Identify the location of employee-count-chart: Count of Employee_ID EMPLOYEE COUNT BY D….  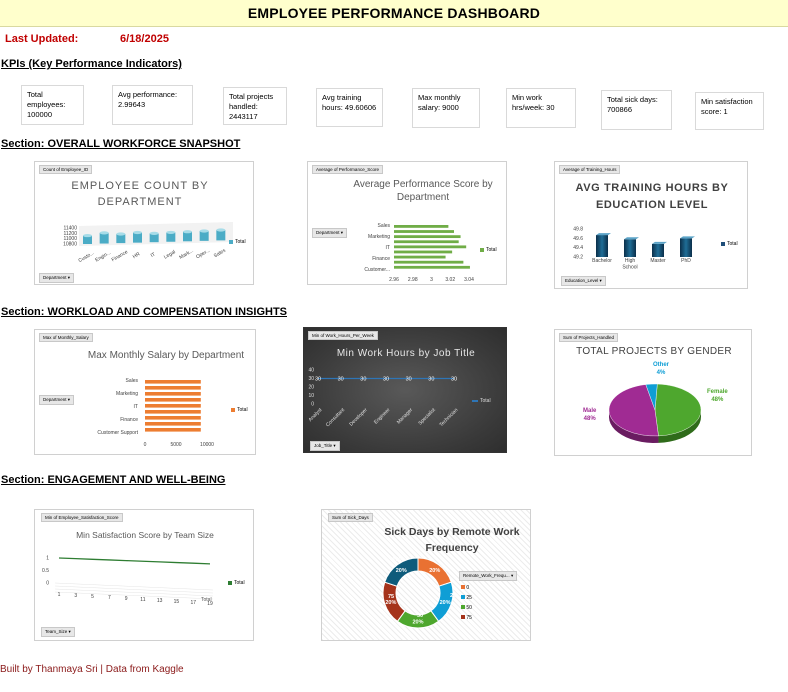
(144, 223).